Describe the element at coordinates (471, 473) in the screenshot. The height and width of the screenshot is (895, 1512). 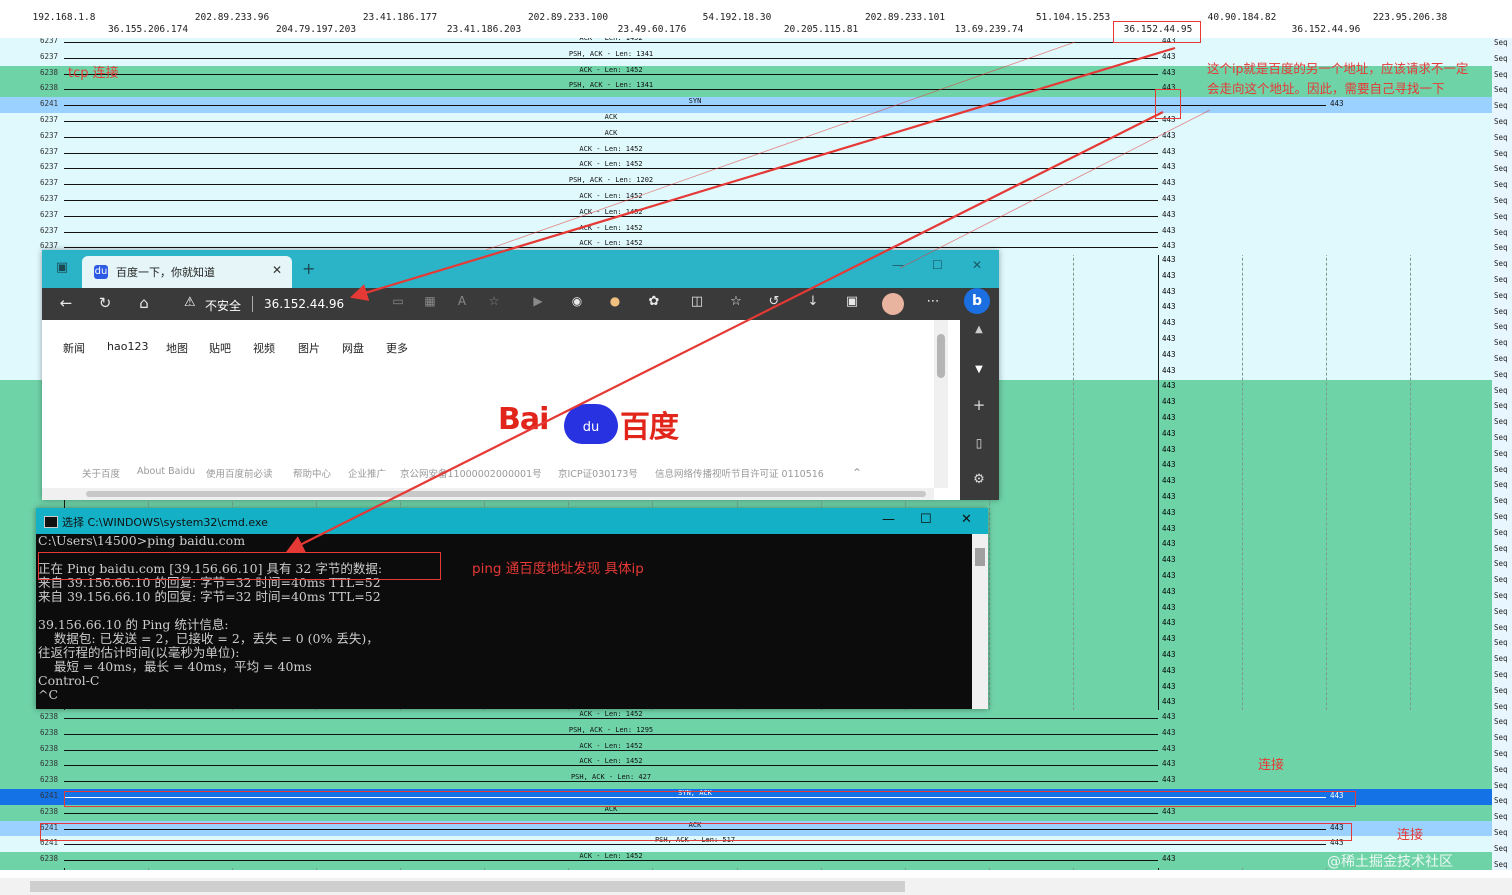
I see `footer-police: 京公网安备11000002000001号` at that location.